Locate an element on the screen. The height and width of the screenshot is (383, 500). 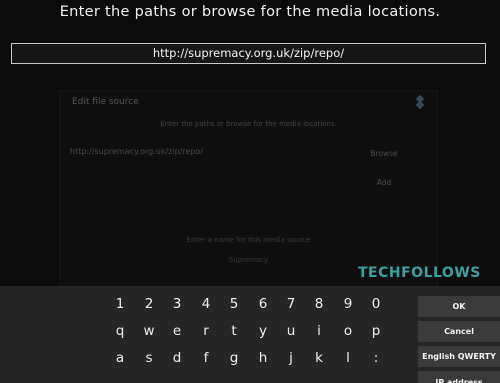
dialog-title: Edit file source is located at coordinates (105, 102).